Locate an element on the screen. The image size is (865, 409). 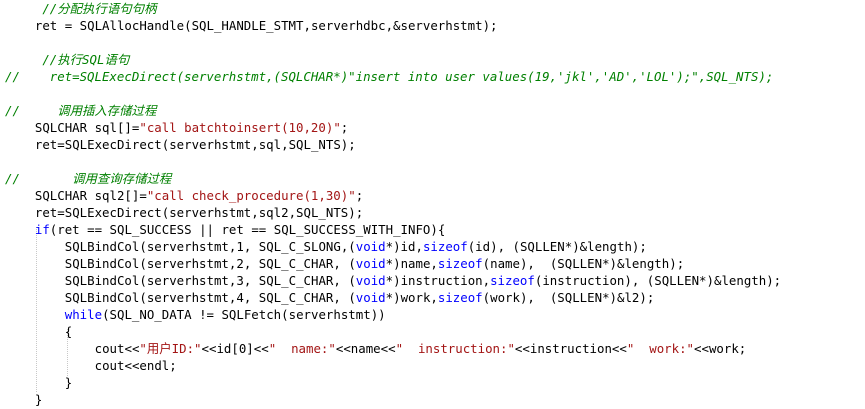
code-token: serverhstmt is located at coordinates (210, 144).